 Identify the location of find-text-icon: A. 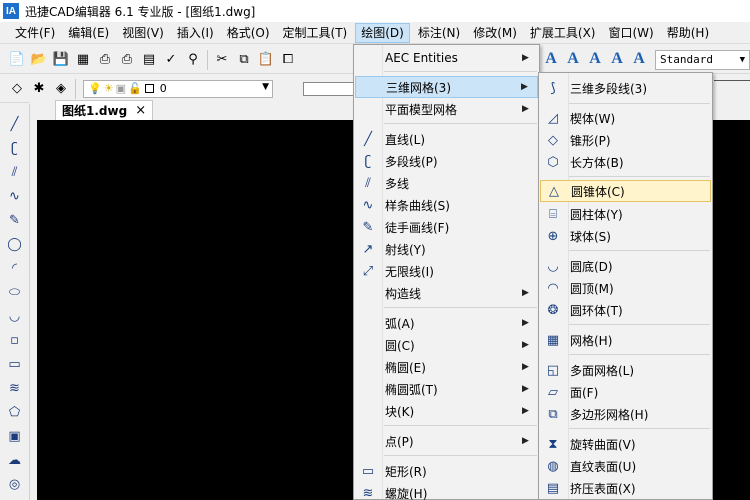
(639, 59).